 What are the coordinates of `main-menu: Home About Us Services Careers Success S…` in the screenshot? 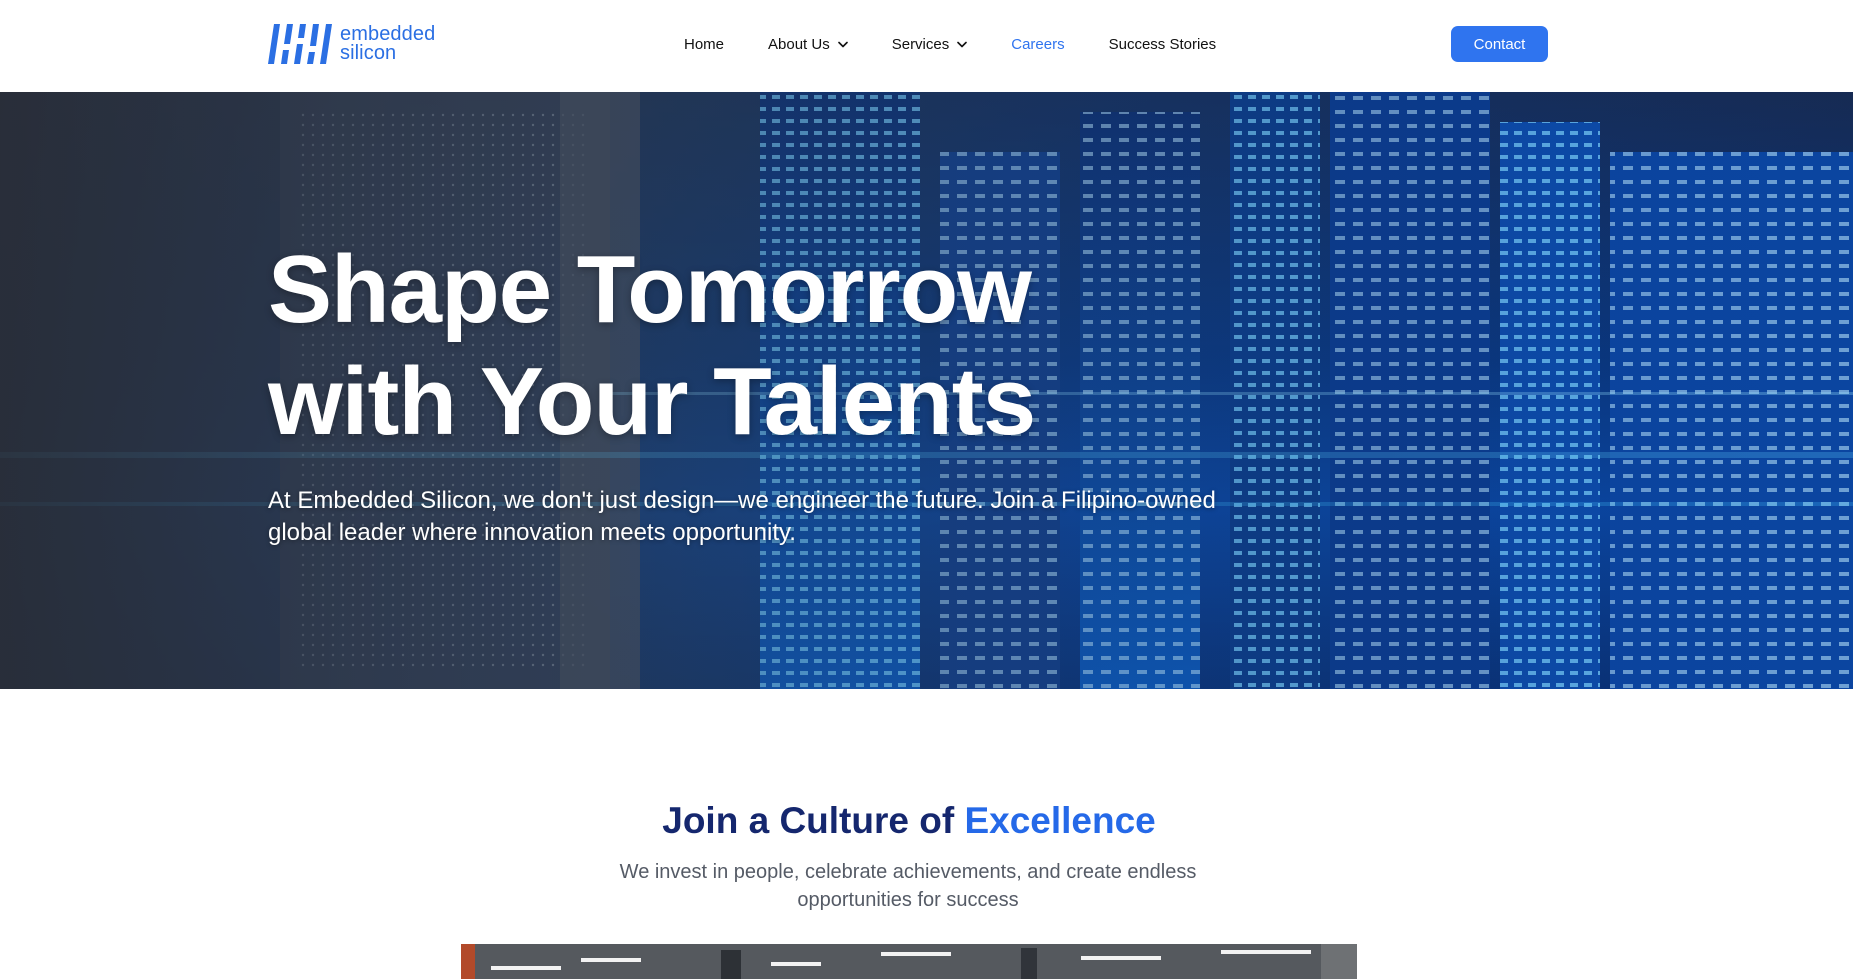 It's located at (950, 44).